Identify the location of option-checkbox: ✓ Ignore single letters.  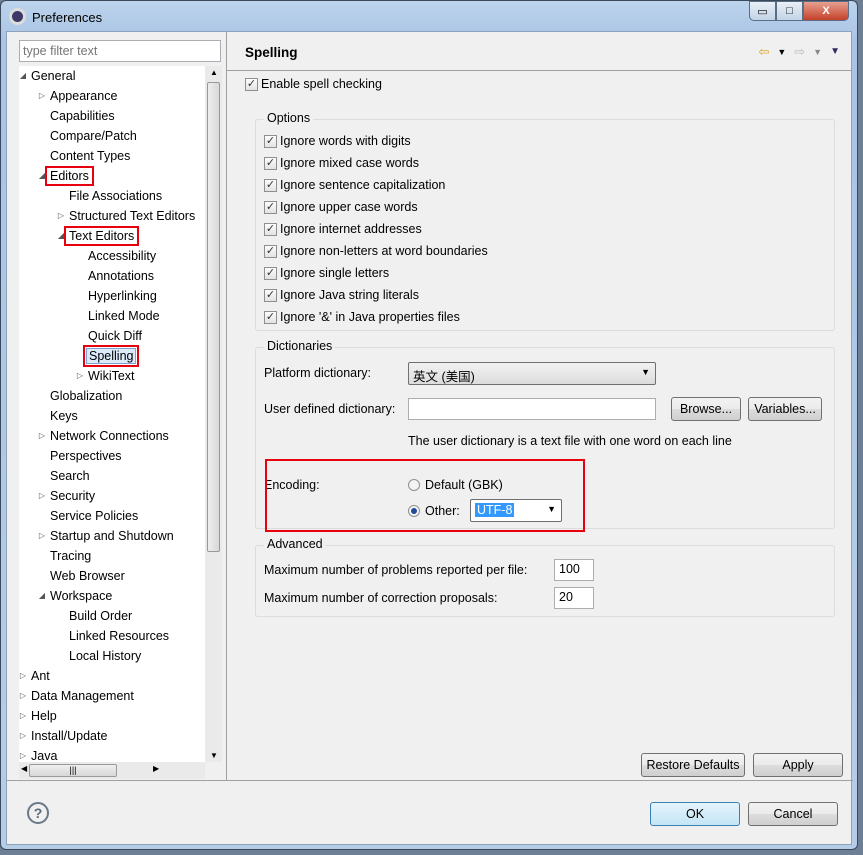
(326, 273).